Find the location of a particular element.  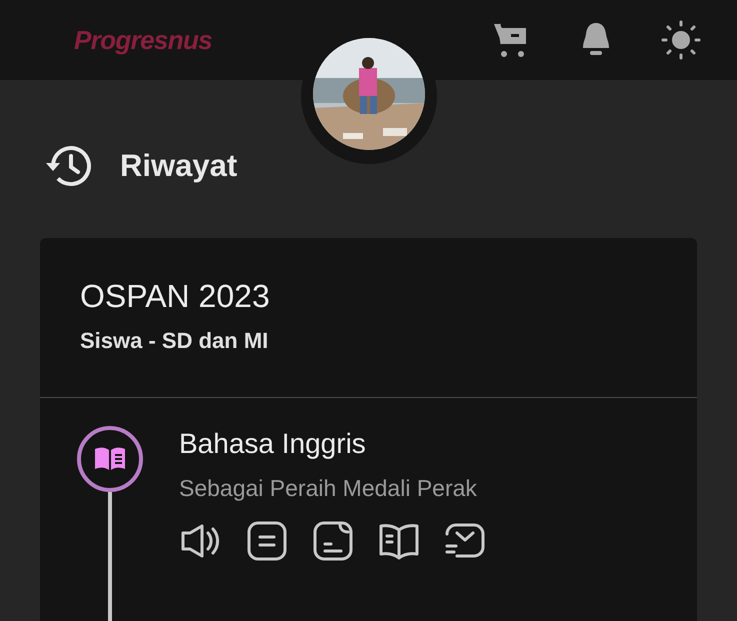

document-icon is located at coordinates (333, 541).